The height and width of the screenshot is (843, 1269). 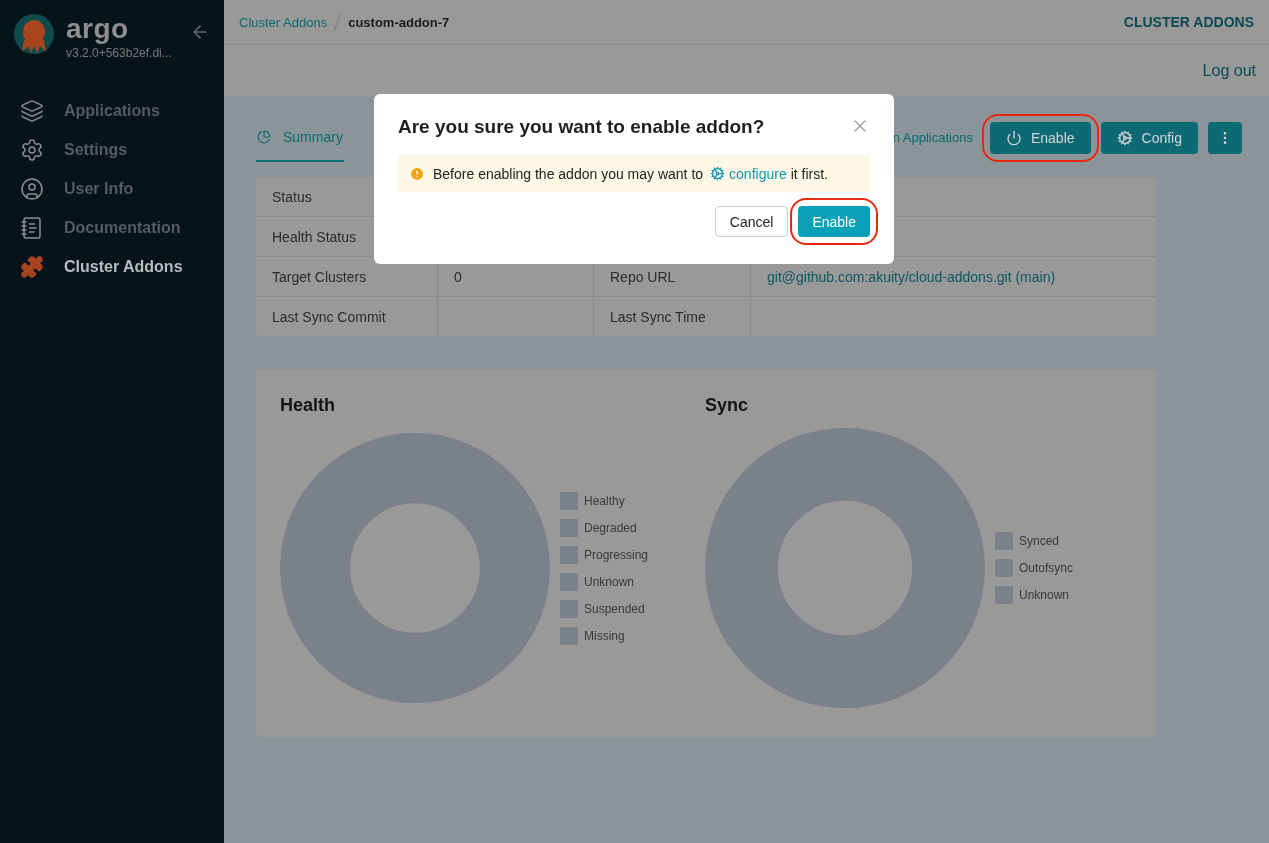 I want to click on breadcrumb-link: Cluster Addons, so click(x=283, y=22).